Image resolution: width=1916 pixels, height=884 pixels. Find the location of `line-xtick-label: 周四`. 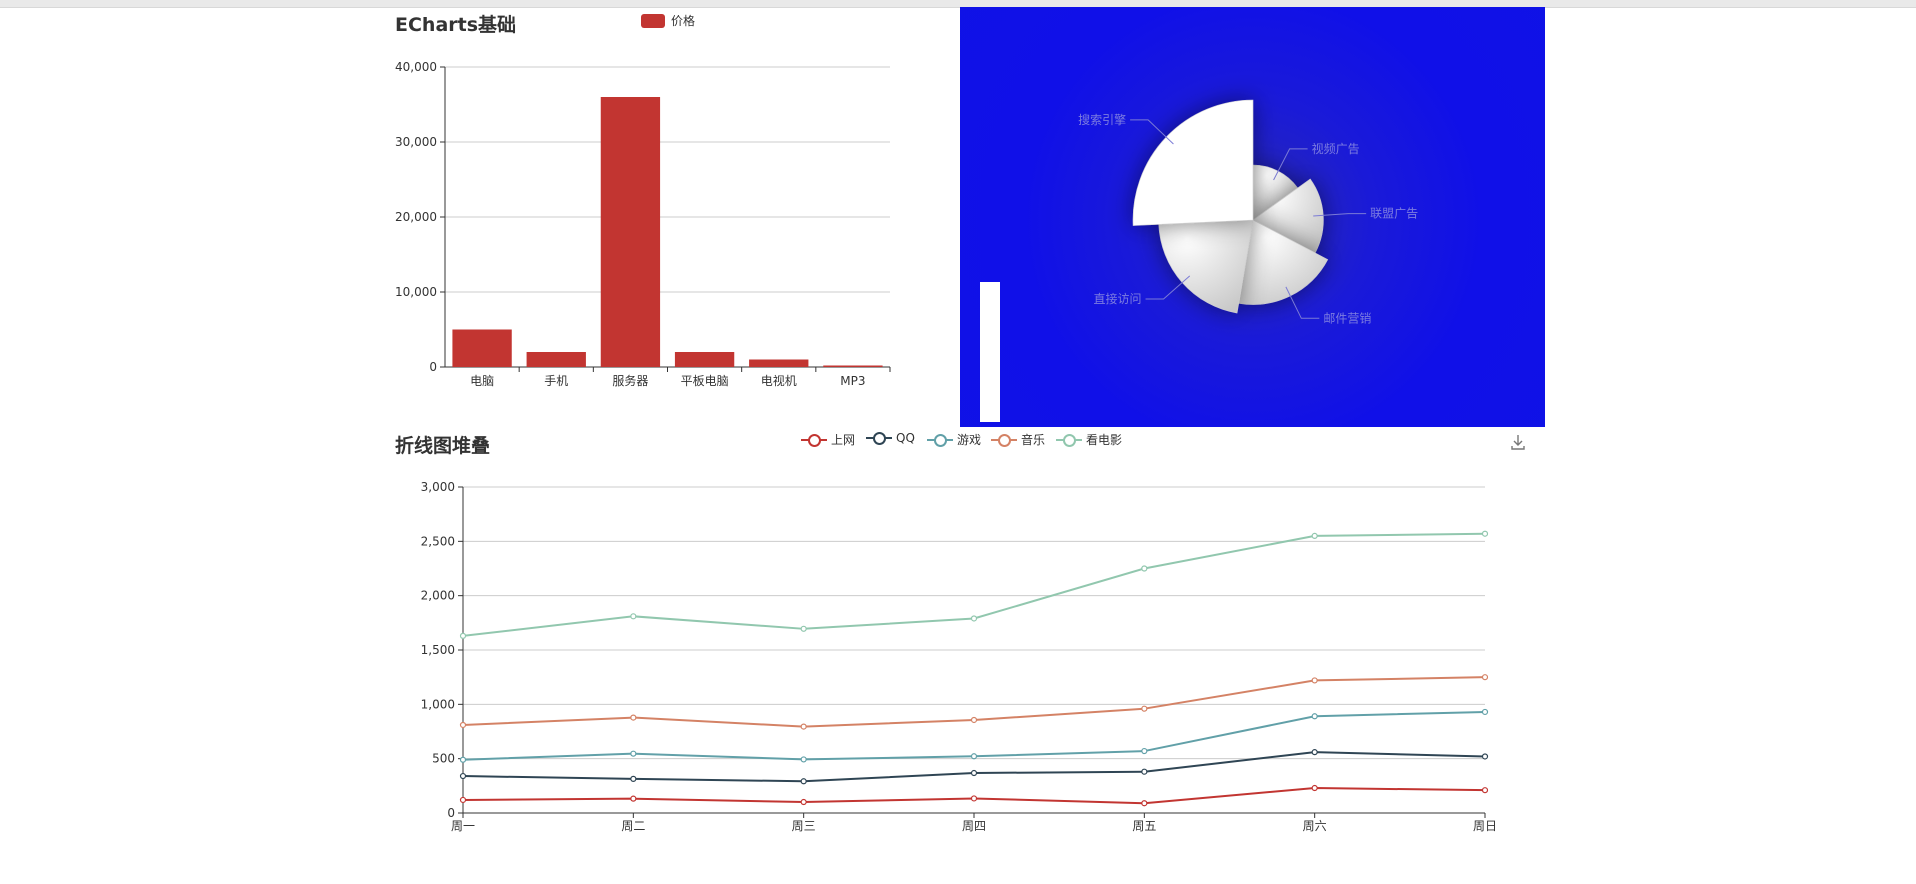

line-xtick-label: 周四 is located at coordinates (974, 826).